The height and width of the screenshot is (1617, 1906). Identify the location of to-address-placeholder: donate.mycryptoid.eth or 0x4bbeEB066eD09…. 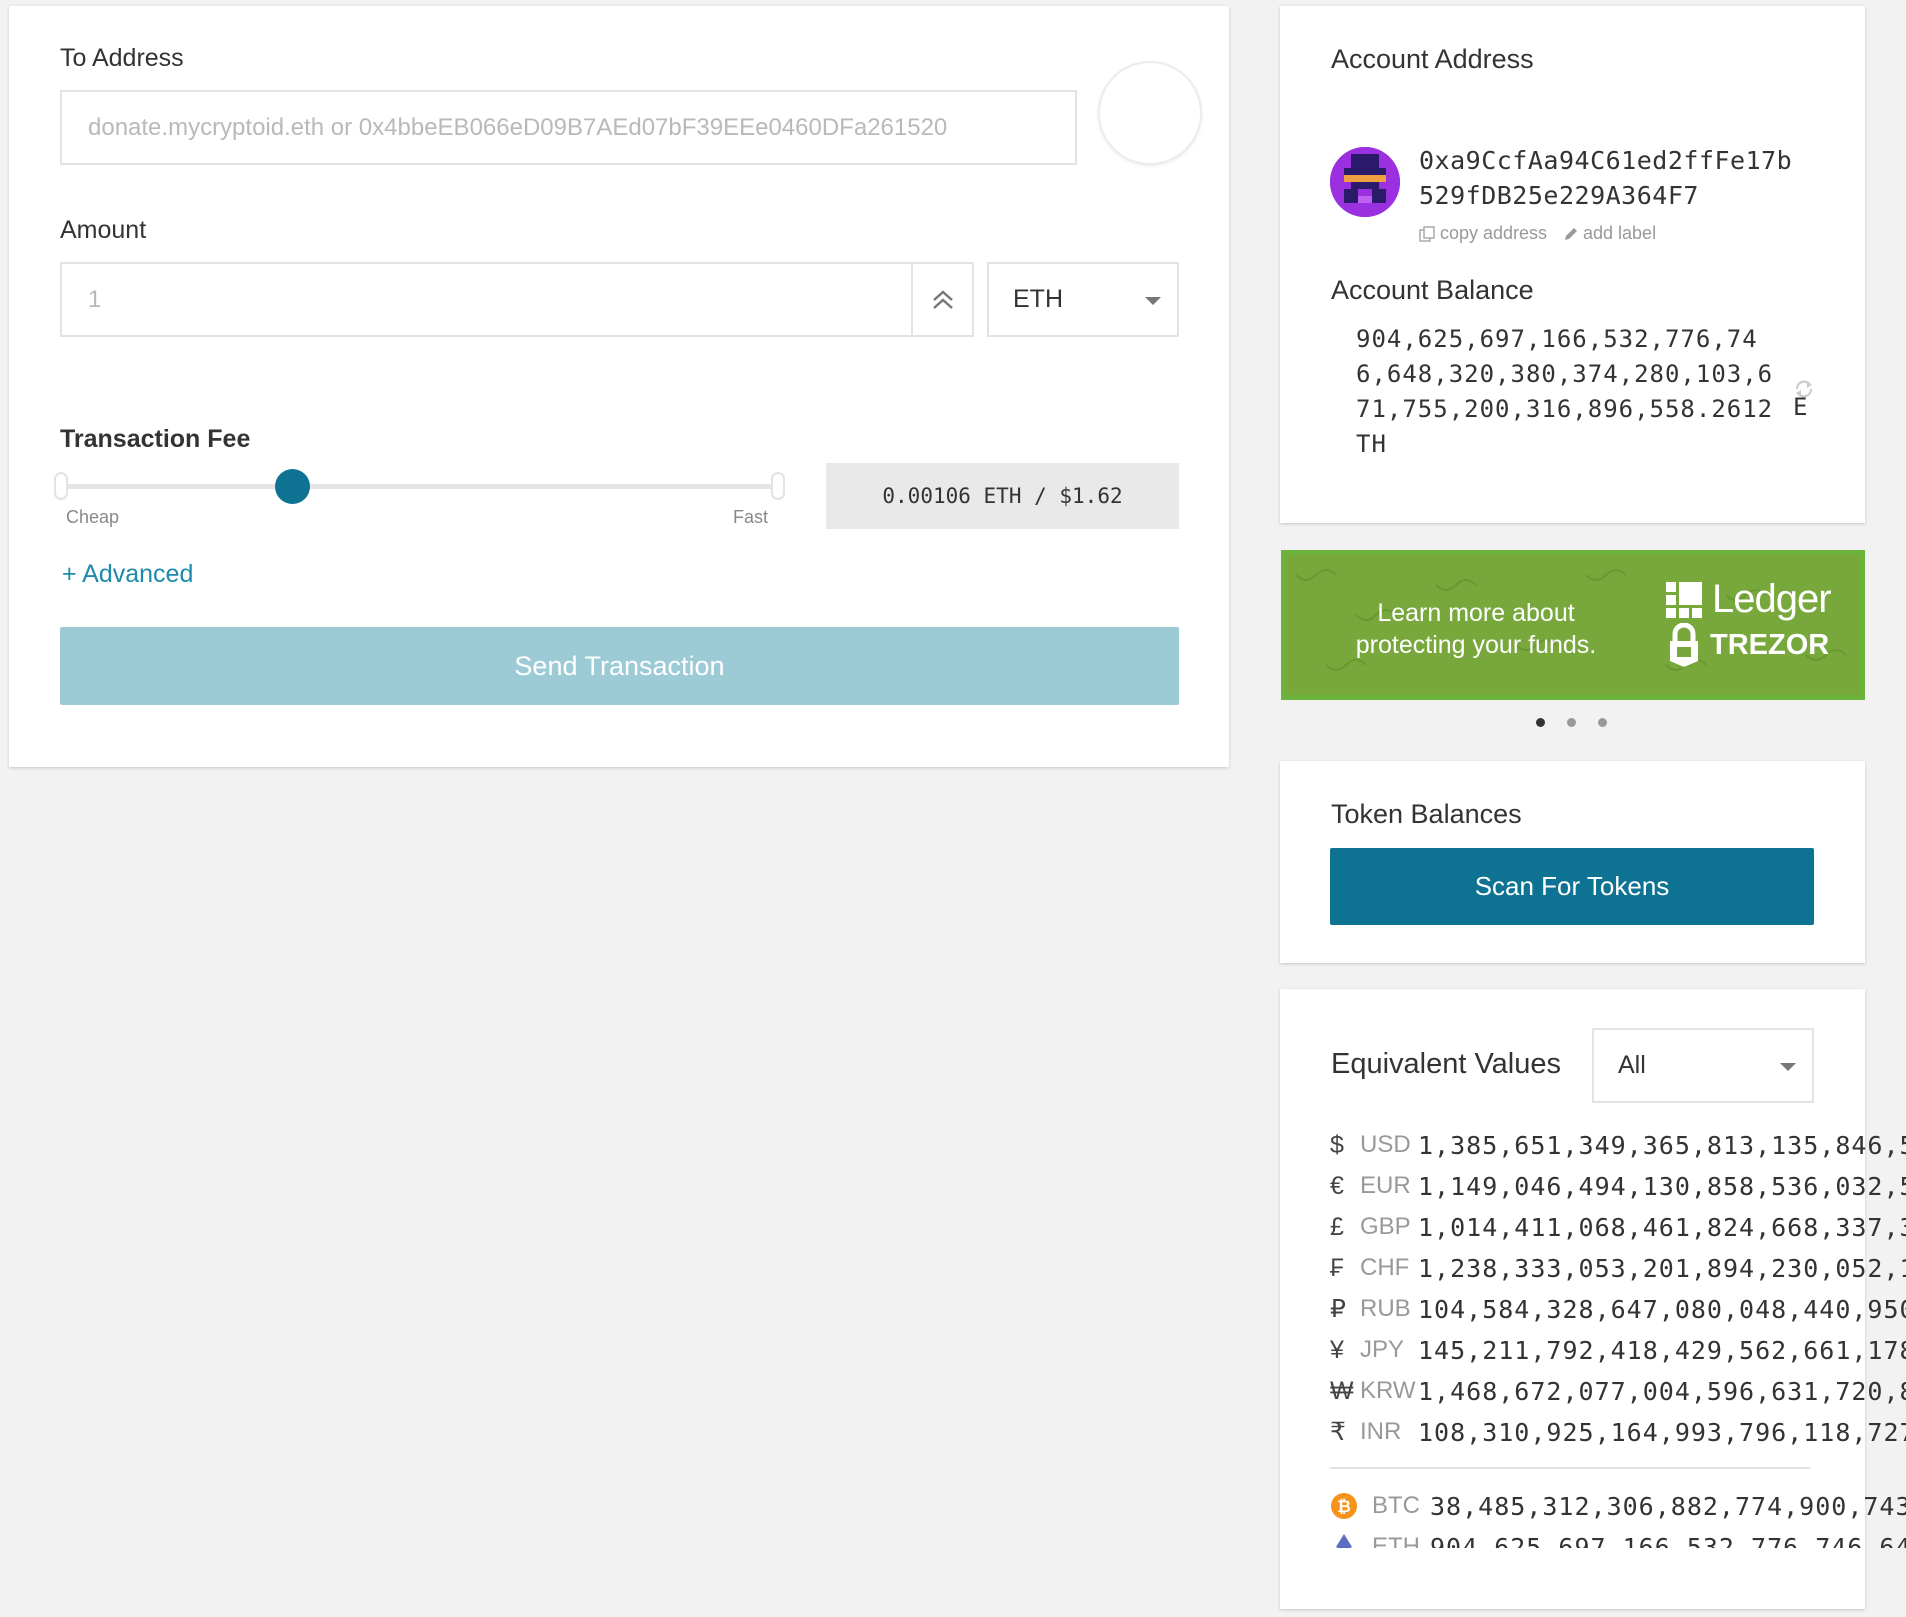
(518, 127).